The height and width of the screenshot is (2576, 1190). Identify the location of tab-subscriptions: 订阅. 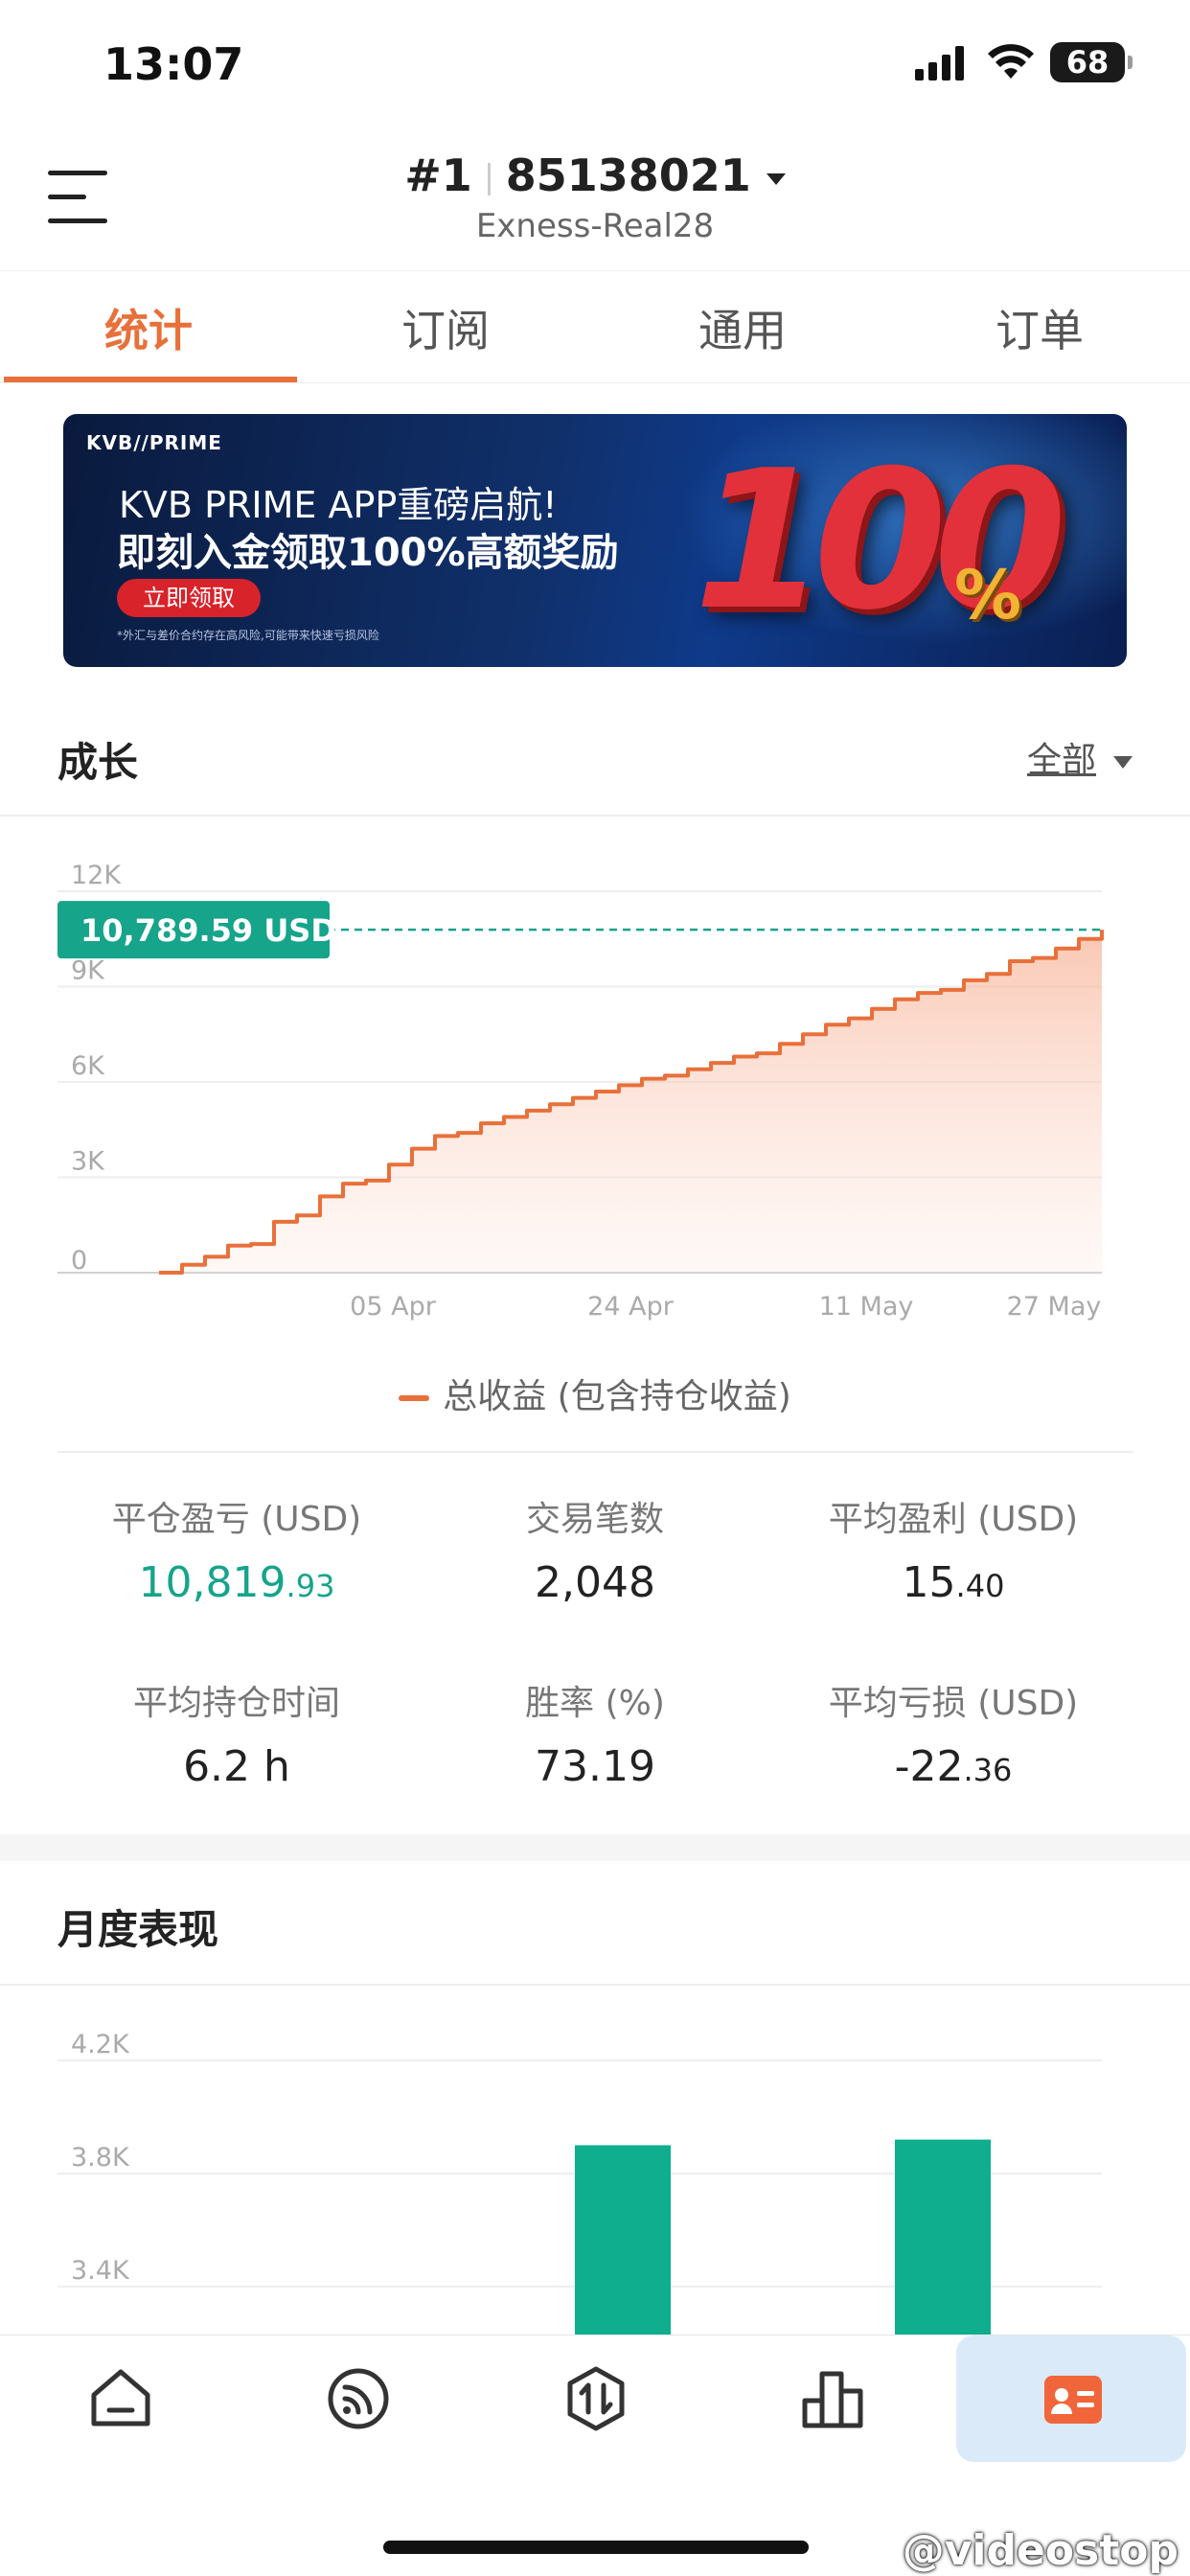
(445, 327).